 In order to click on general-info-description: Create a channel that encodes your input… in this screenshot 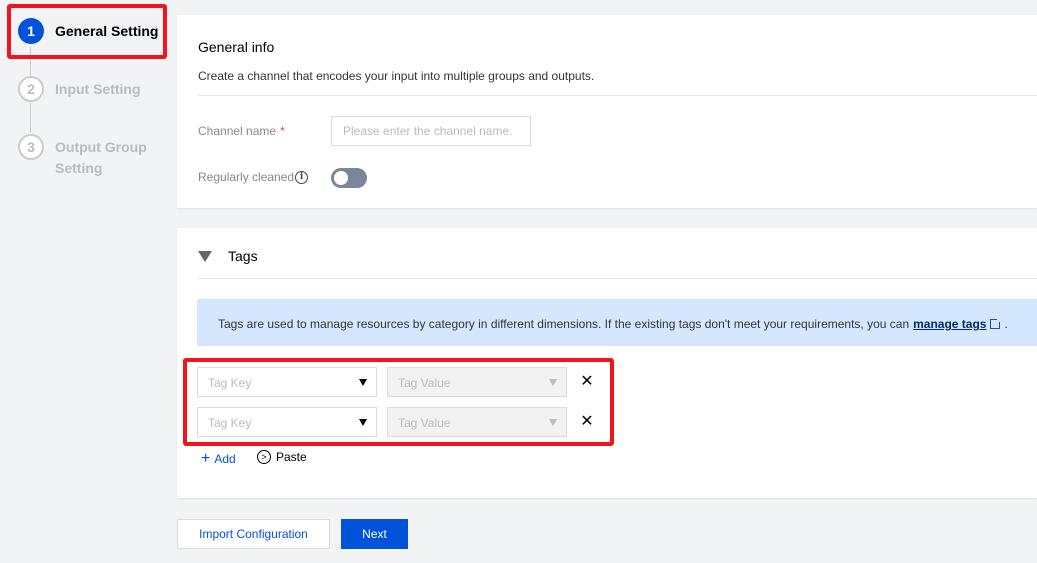, I will do `click(396, 76)`.